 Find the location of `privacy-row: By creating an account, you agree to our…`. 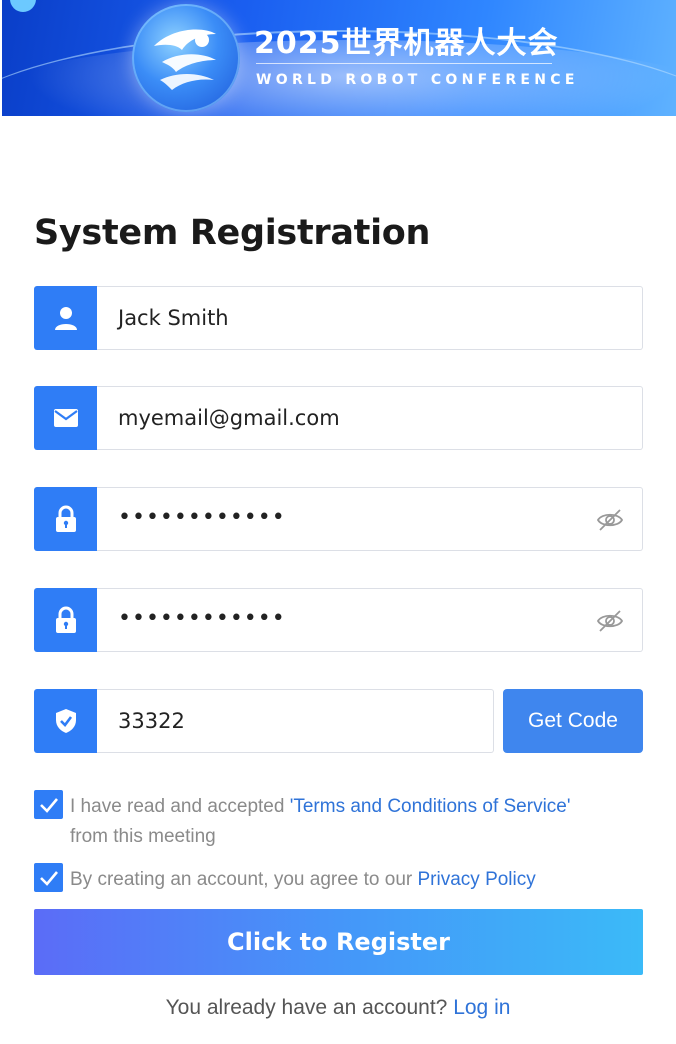

privacy-row: By creating an account, you agree to our… is located at coordinates (338, 878).